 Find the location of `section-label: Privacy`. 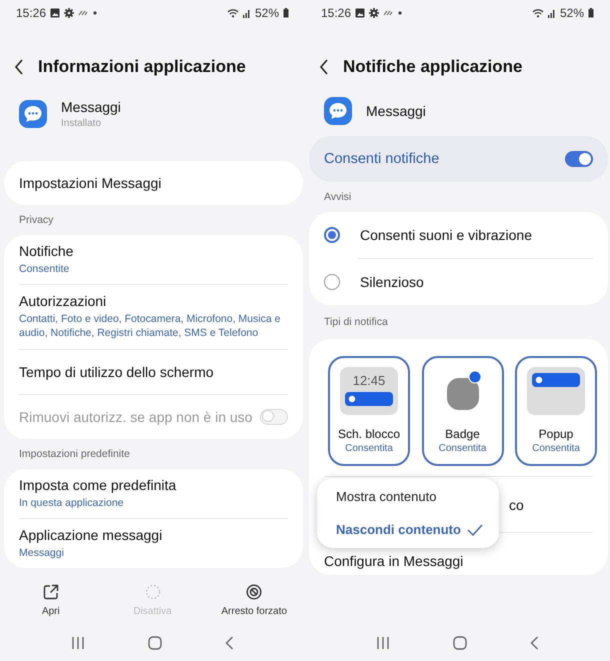

section-label: Privacy is located at coordinates (36, 220).